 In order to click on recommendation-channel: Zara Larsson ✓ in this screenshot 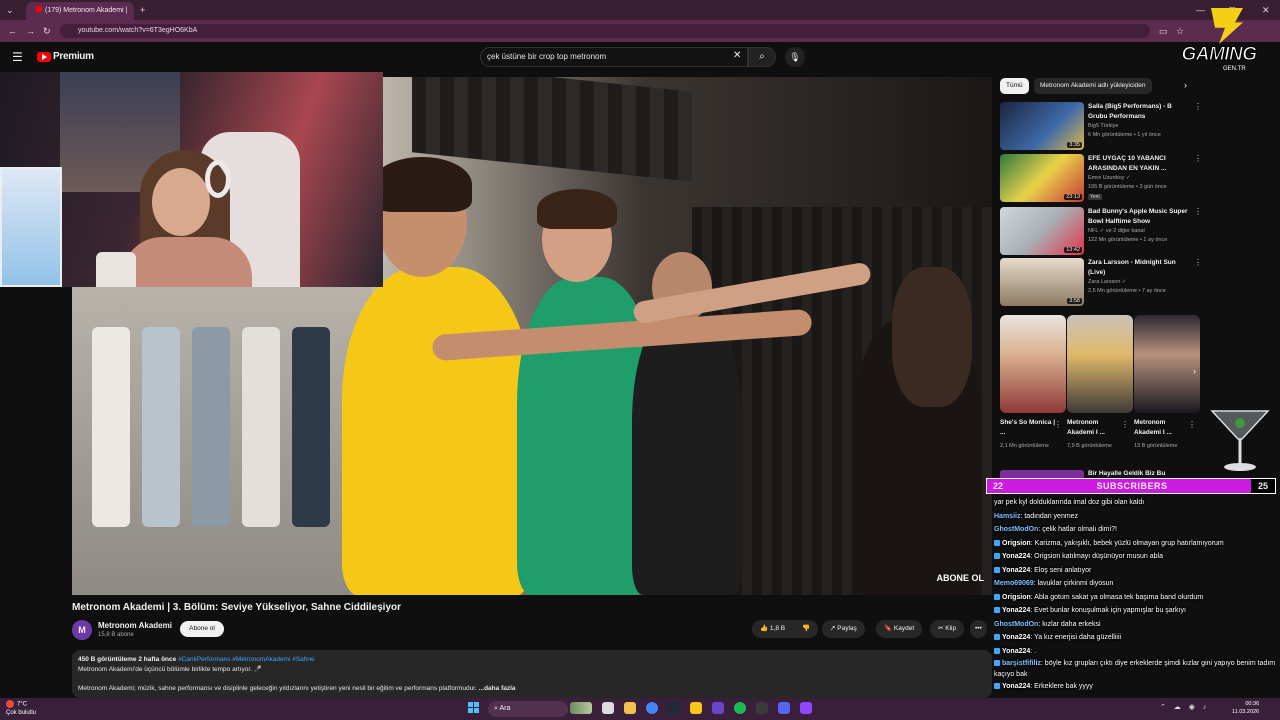, I will do `click(1107, 282)`.